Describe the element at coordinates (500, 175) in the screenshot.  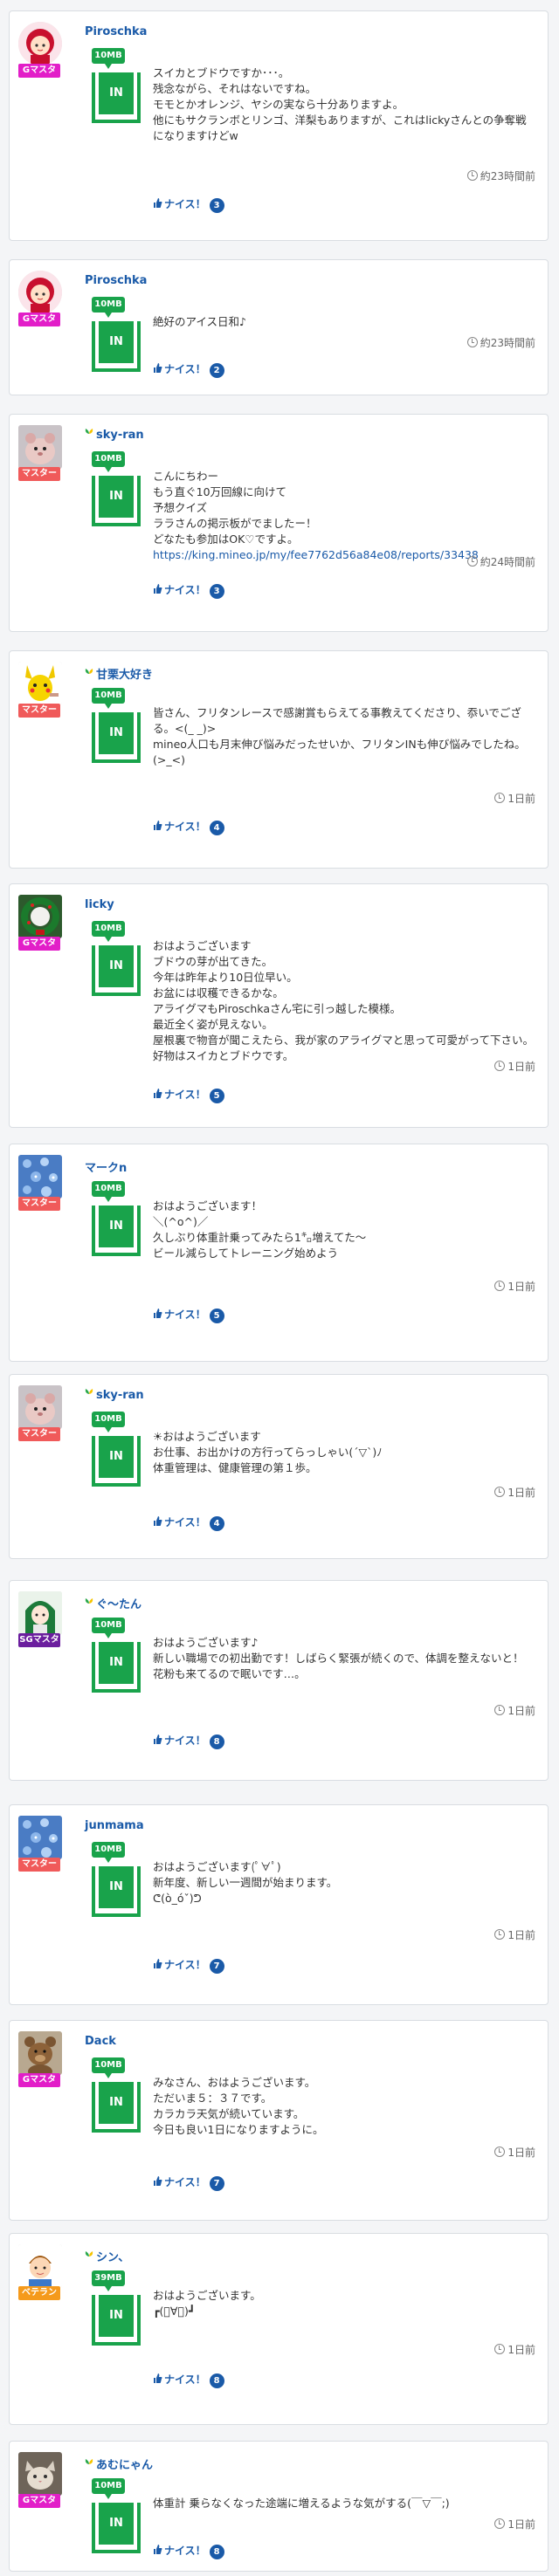
I see `post-time: 約23時間前` at that location.